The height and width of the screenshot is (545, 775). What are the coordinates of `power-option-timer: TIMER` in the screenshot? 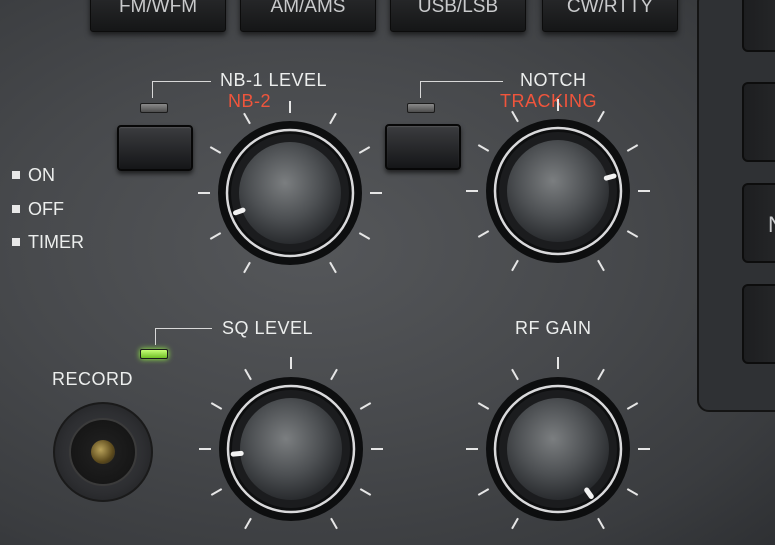 It's located at (48, 242).